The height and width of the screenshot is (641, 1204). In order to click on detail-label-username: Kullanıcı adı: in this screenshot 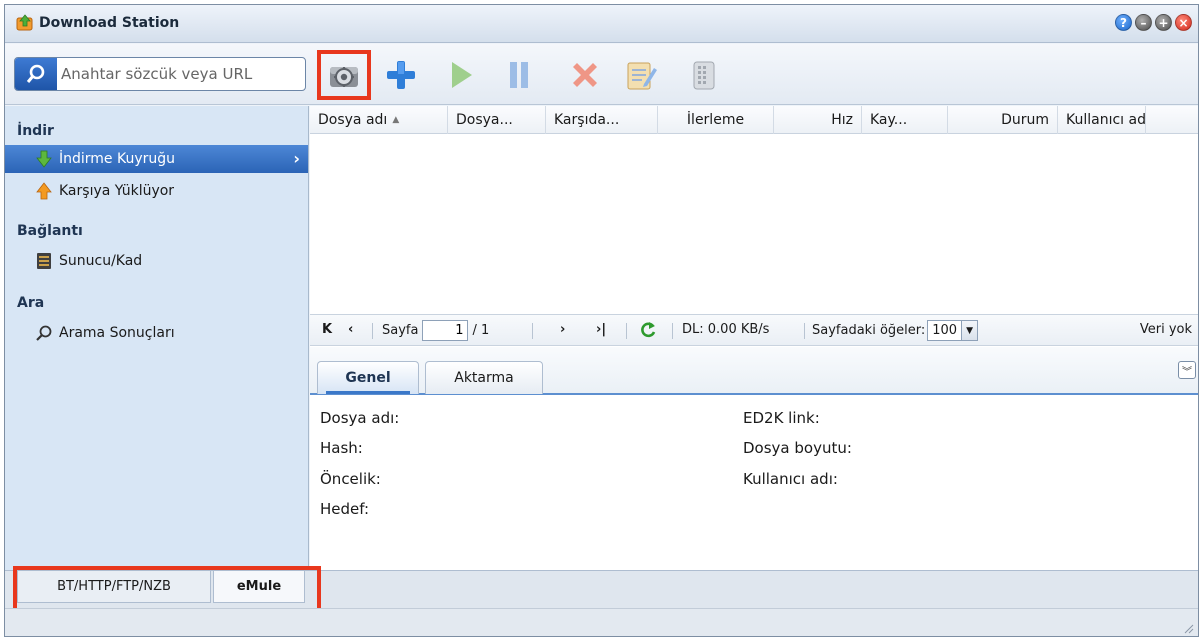, I will do `click(790, 479)`.